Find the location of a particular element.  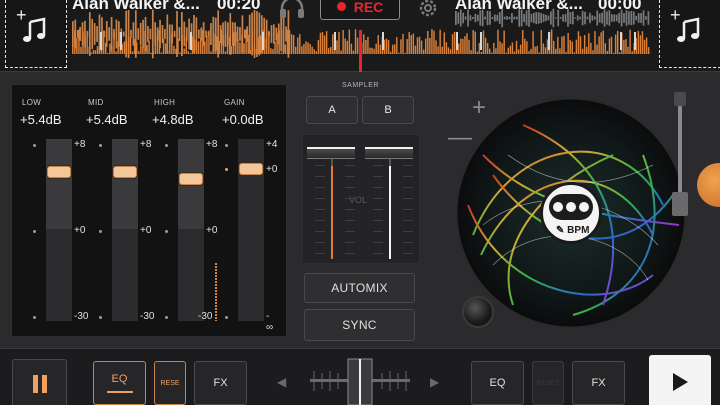

deck-a-load-track-button: + is located at coordinates (36, 34).